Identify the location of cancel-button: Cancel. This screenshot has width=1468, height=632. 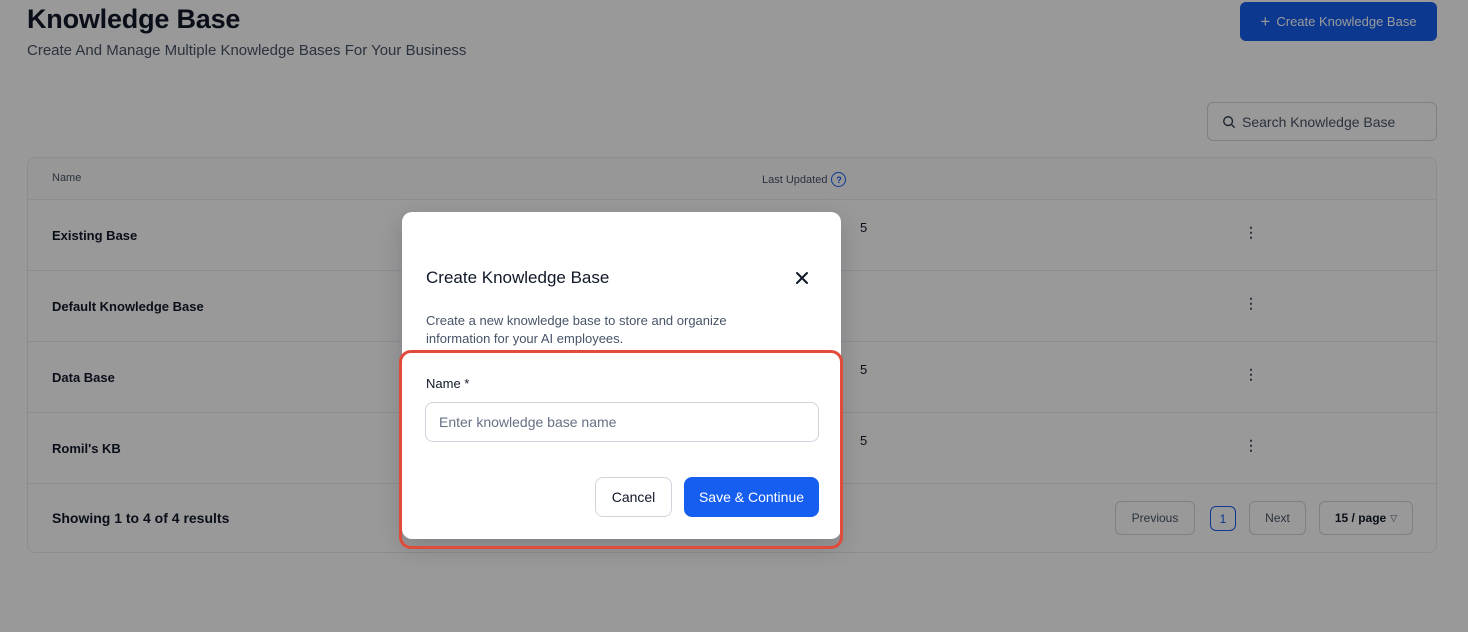
(633, 497).